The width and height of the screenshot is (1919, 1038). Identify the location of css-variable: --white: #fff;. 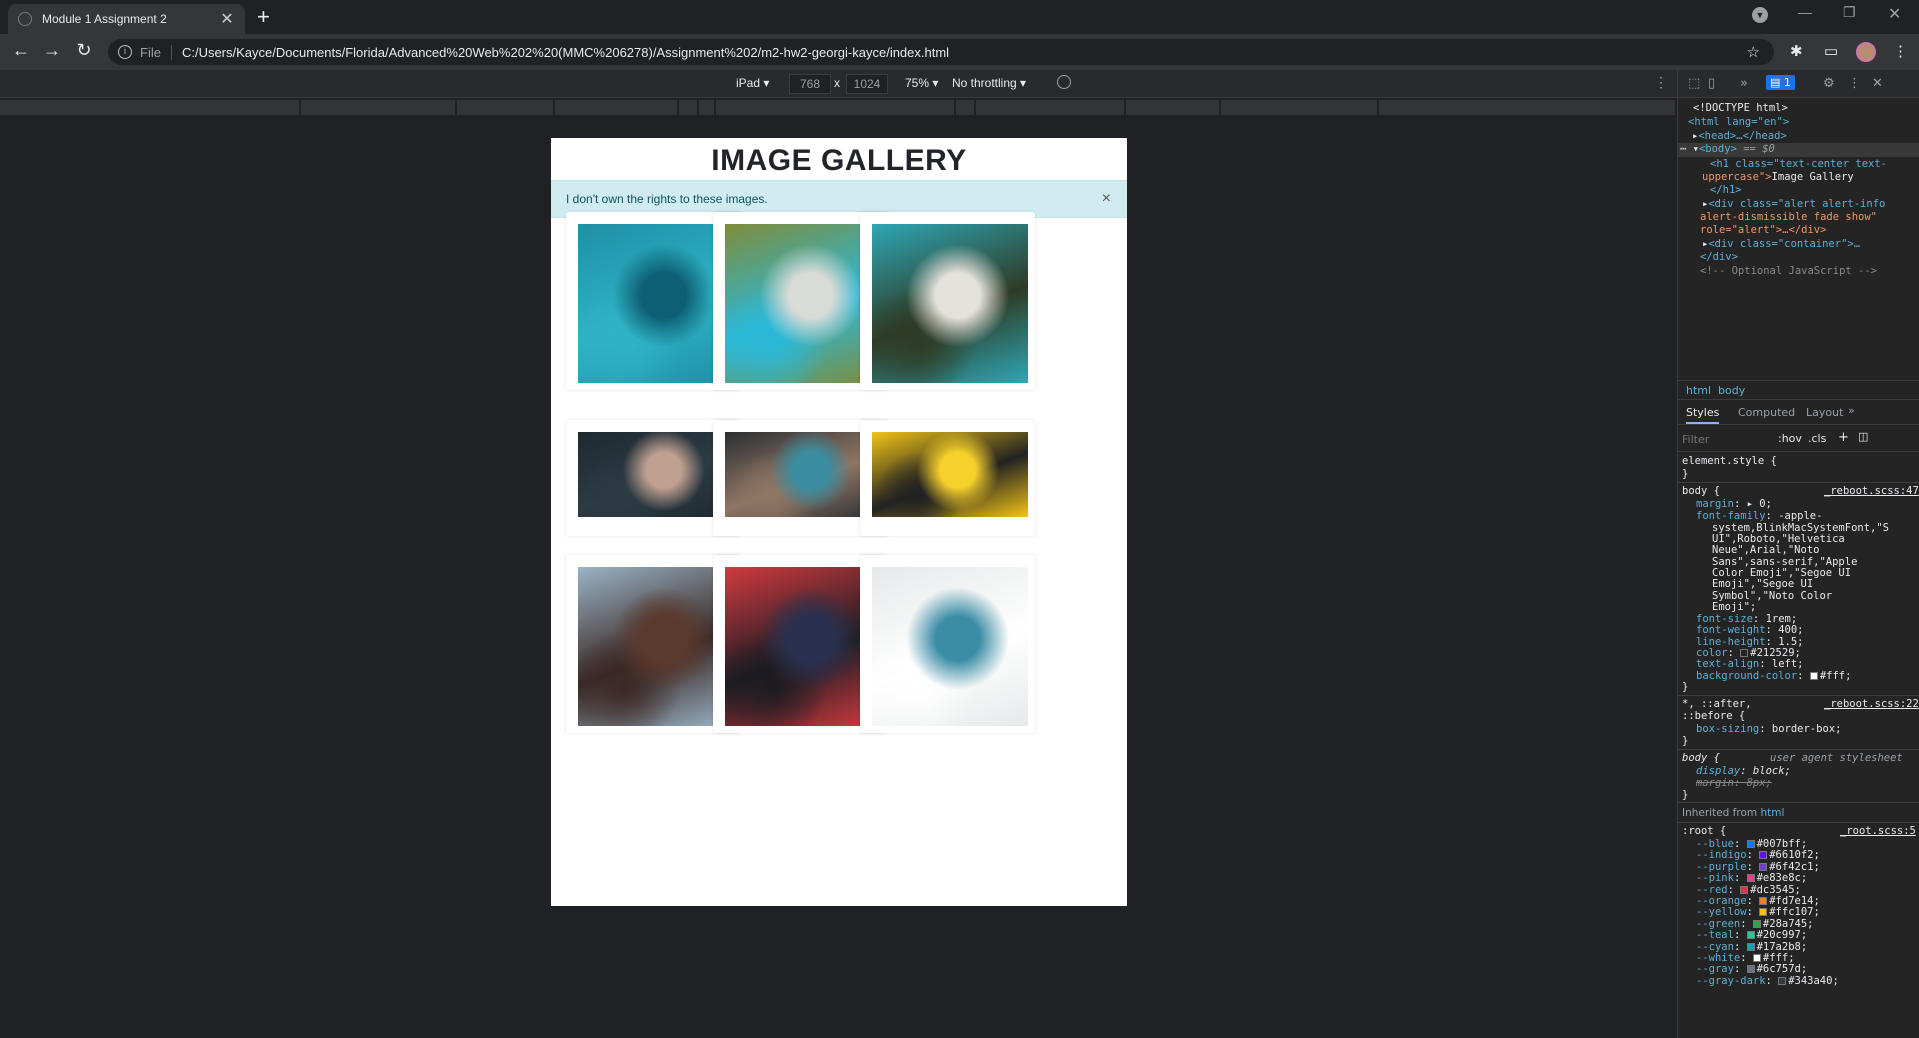
(1745, 958).